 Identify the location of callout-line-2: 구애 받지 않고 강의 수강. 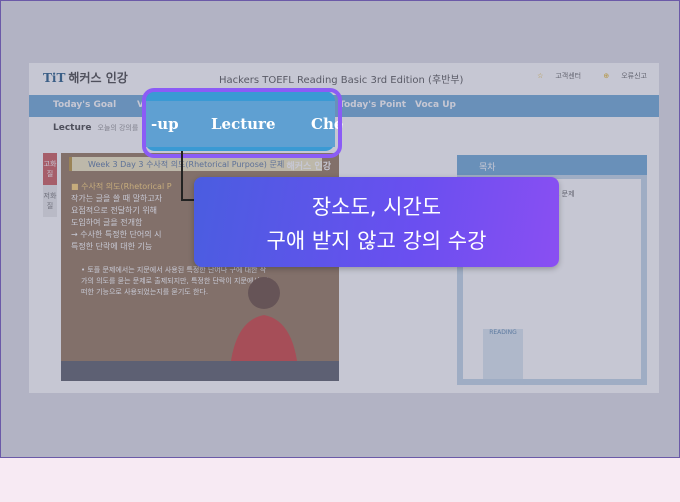
(376, 241).